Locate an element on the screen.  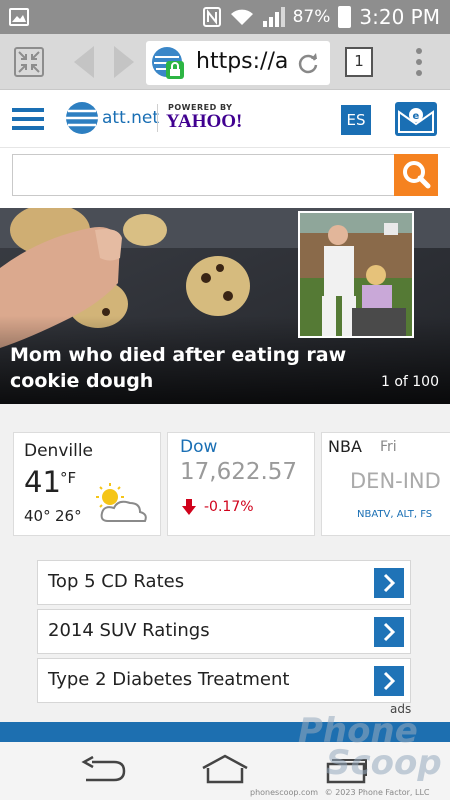
sponsored-link-cd-rates: Top 5 CD Rates is located at coordinates (224, 582).